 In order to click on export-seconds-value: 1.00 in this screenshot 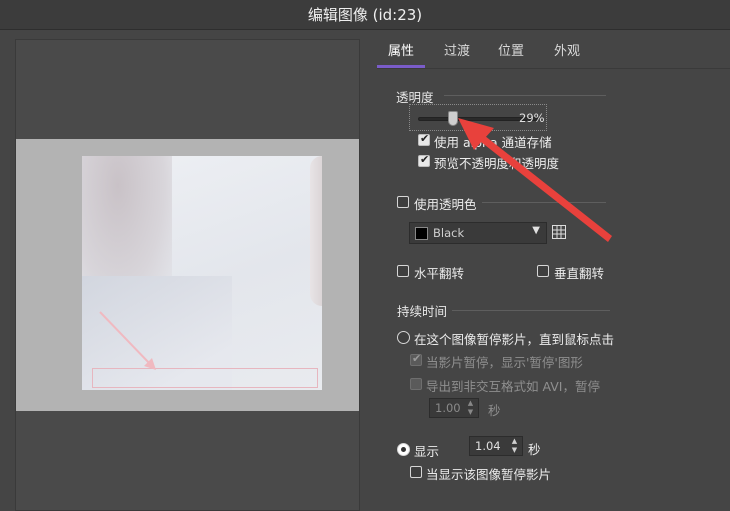, I will do `click(448, 408)`.